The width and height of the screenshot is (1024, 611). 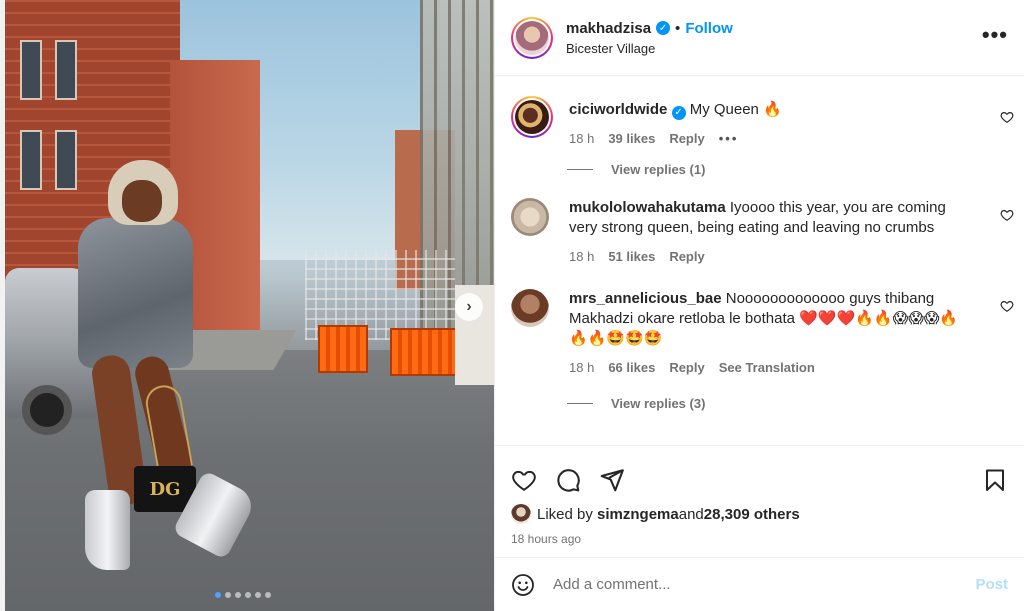 What do you see at coordinates (2, 305) in the screenshot?
I see `photo-edge` at bounding box center [2, 305].